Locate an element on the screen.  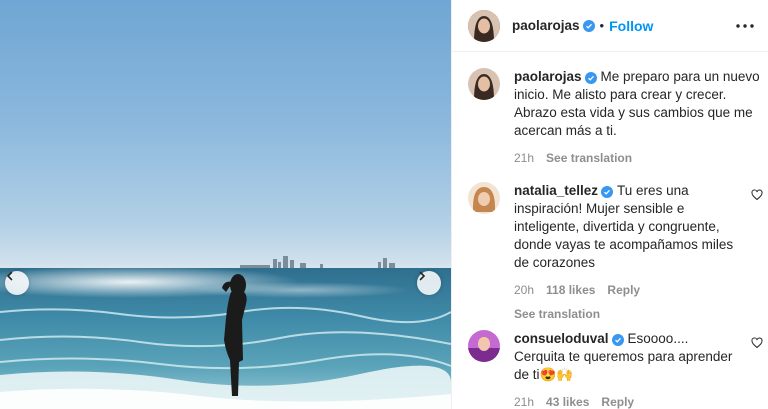
comment-meta: 20h 118 likes Reply is located at coordinates (625, 290).